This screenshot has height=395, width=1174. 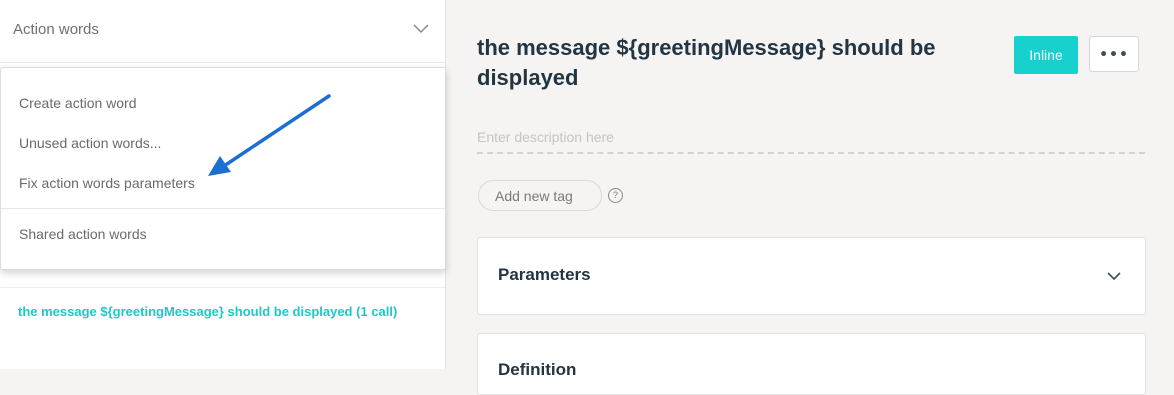 What do you see at coordinates (222, 31) in the screenshot?
I see `action-words-header: Action words` at bounding box center [222, 31].